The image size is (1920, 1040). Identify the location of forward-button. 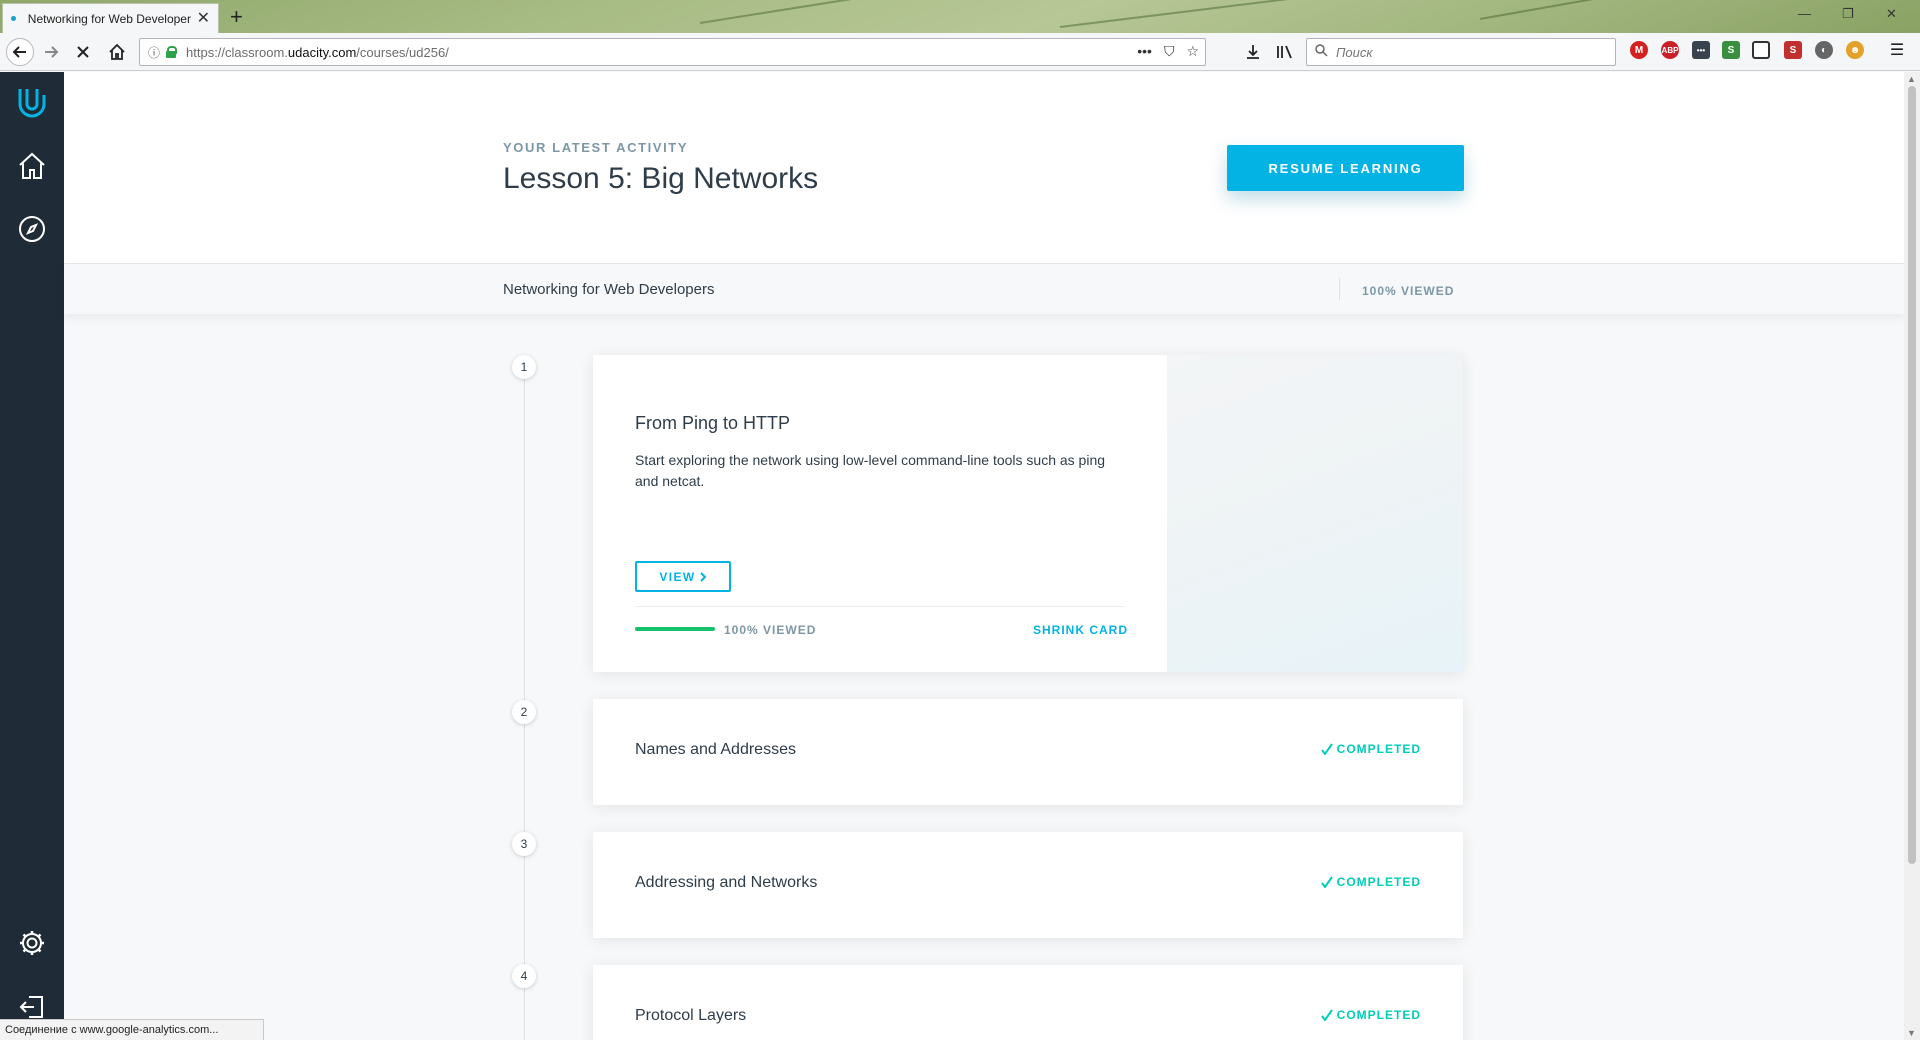
(51, 52).